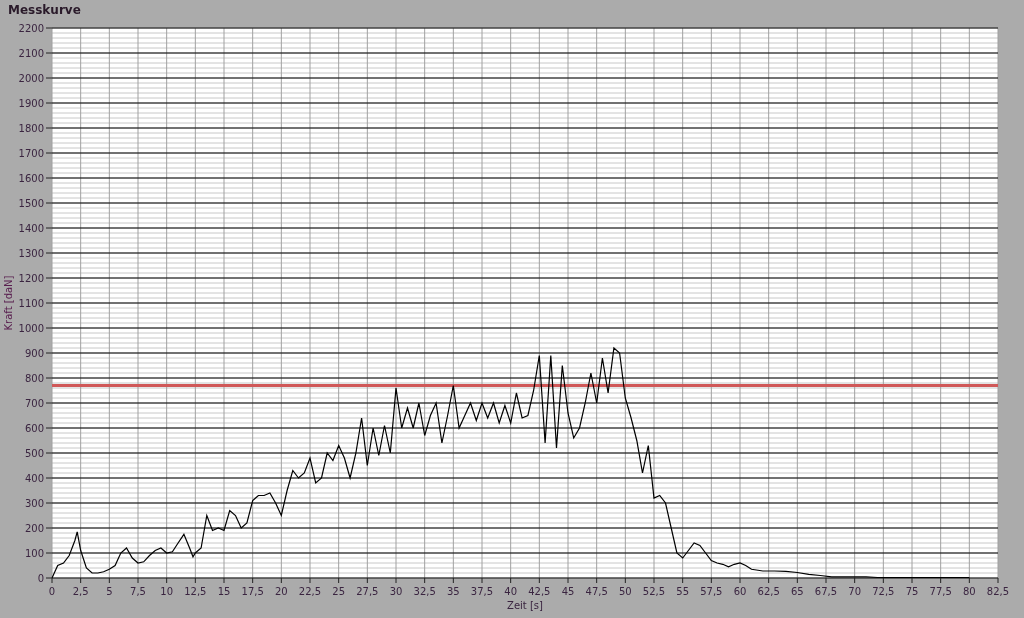 The height and width of the screenshot is (618, 1024). Describe the element at coordinates (31, 328) in the screenshot. I see `axis-tick-label: 1000` at that location.